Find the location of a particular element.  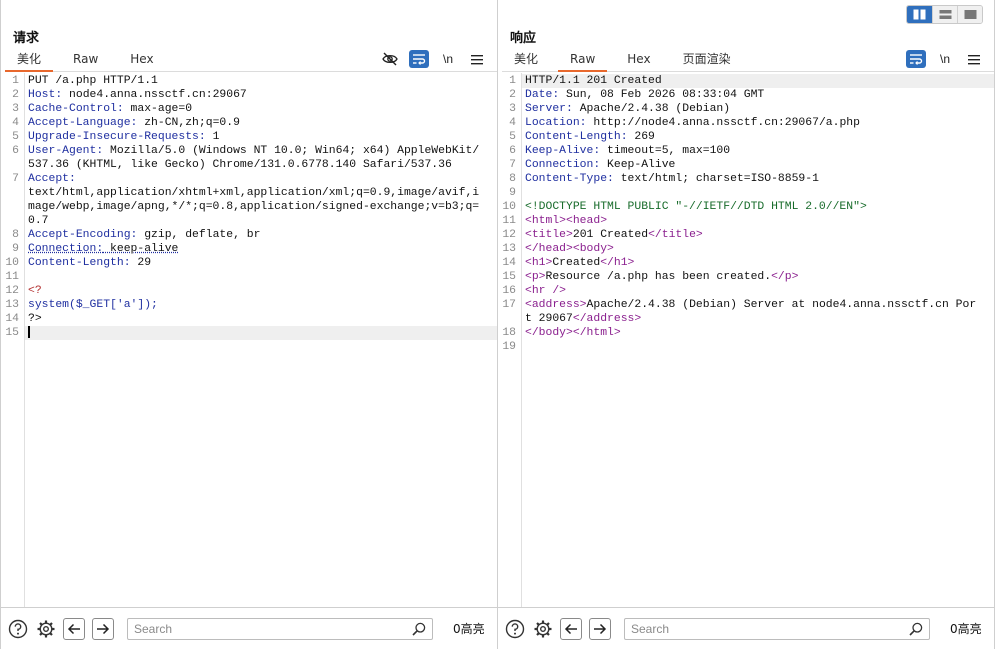

header-key: Cache-Control: is located at coordinates (76, 109).